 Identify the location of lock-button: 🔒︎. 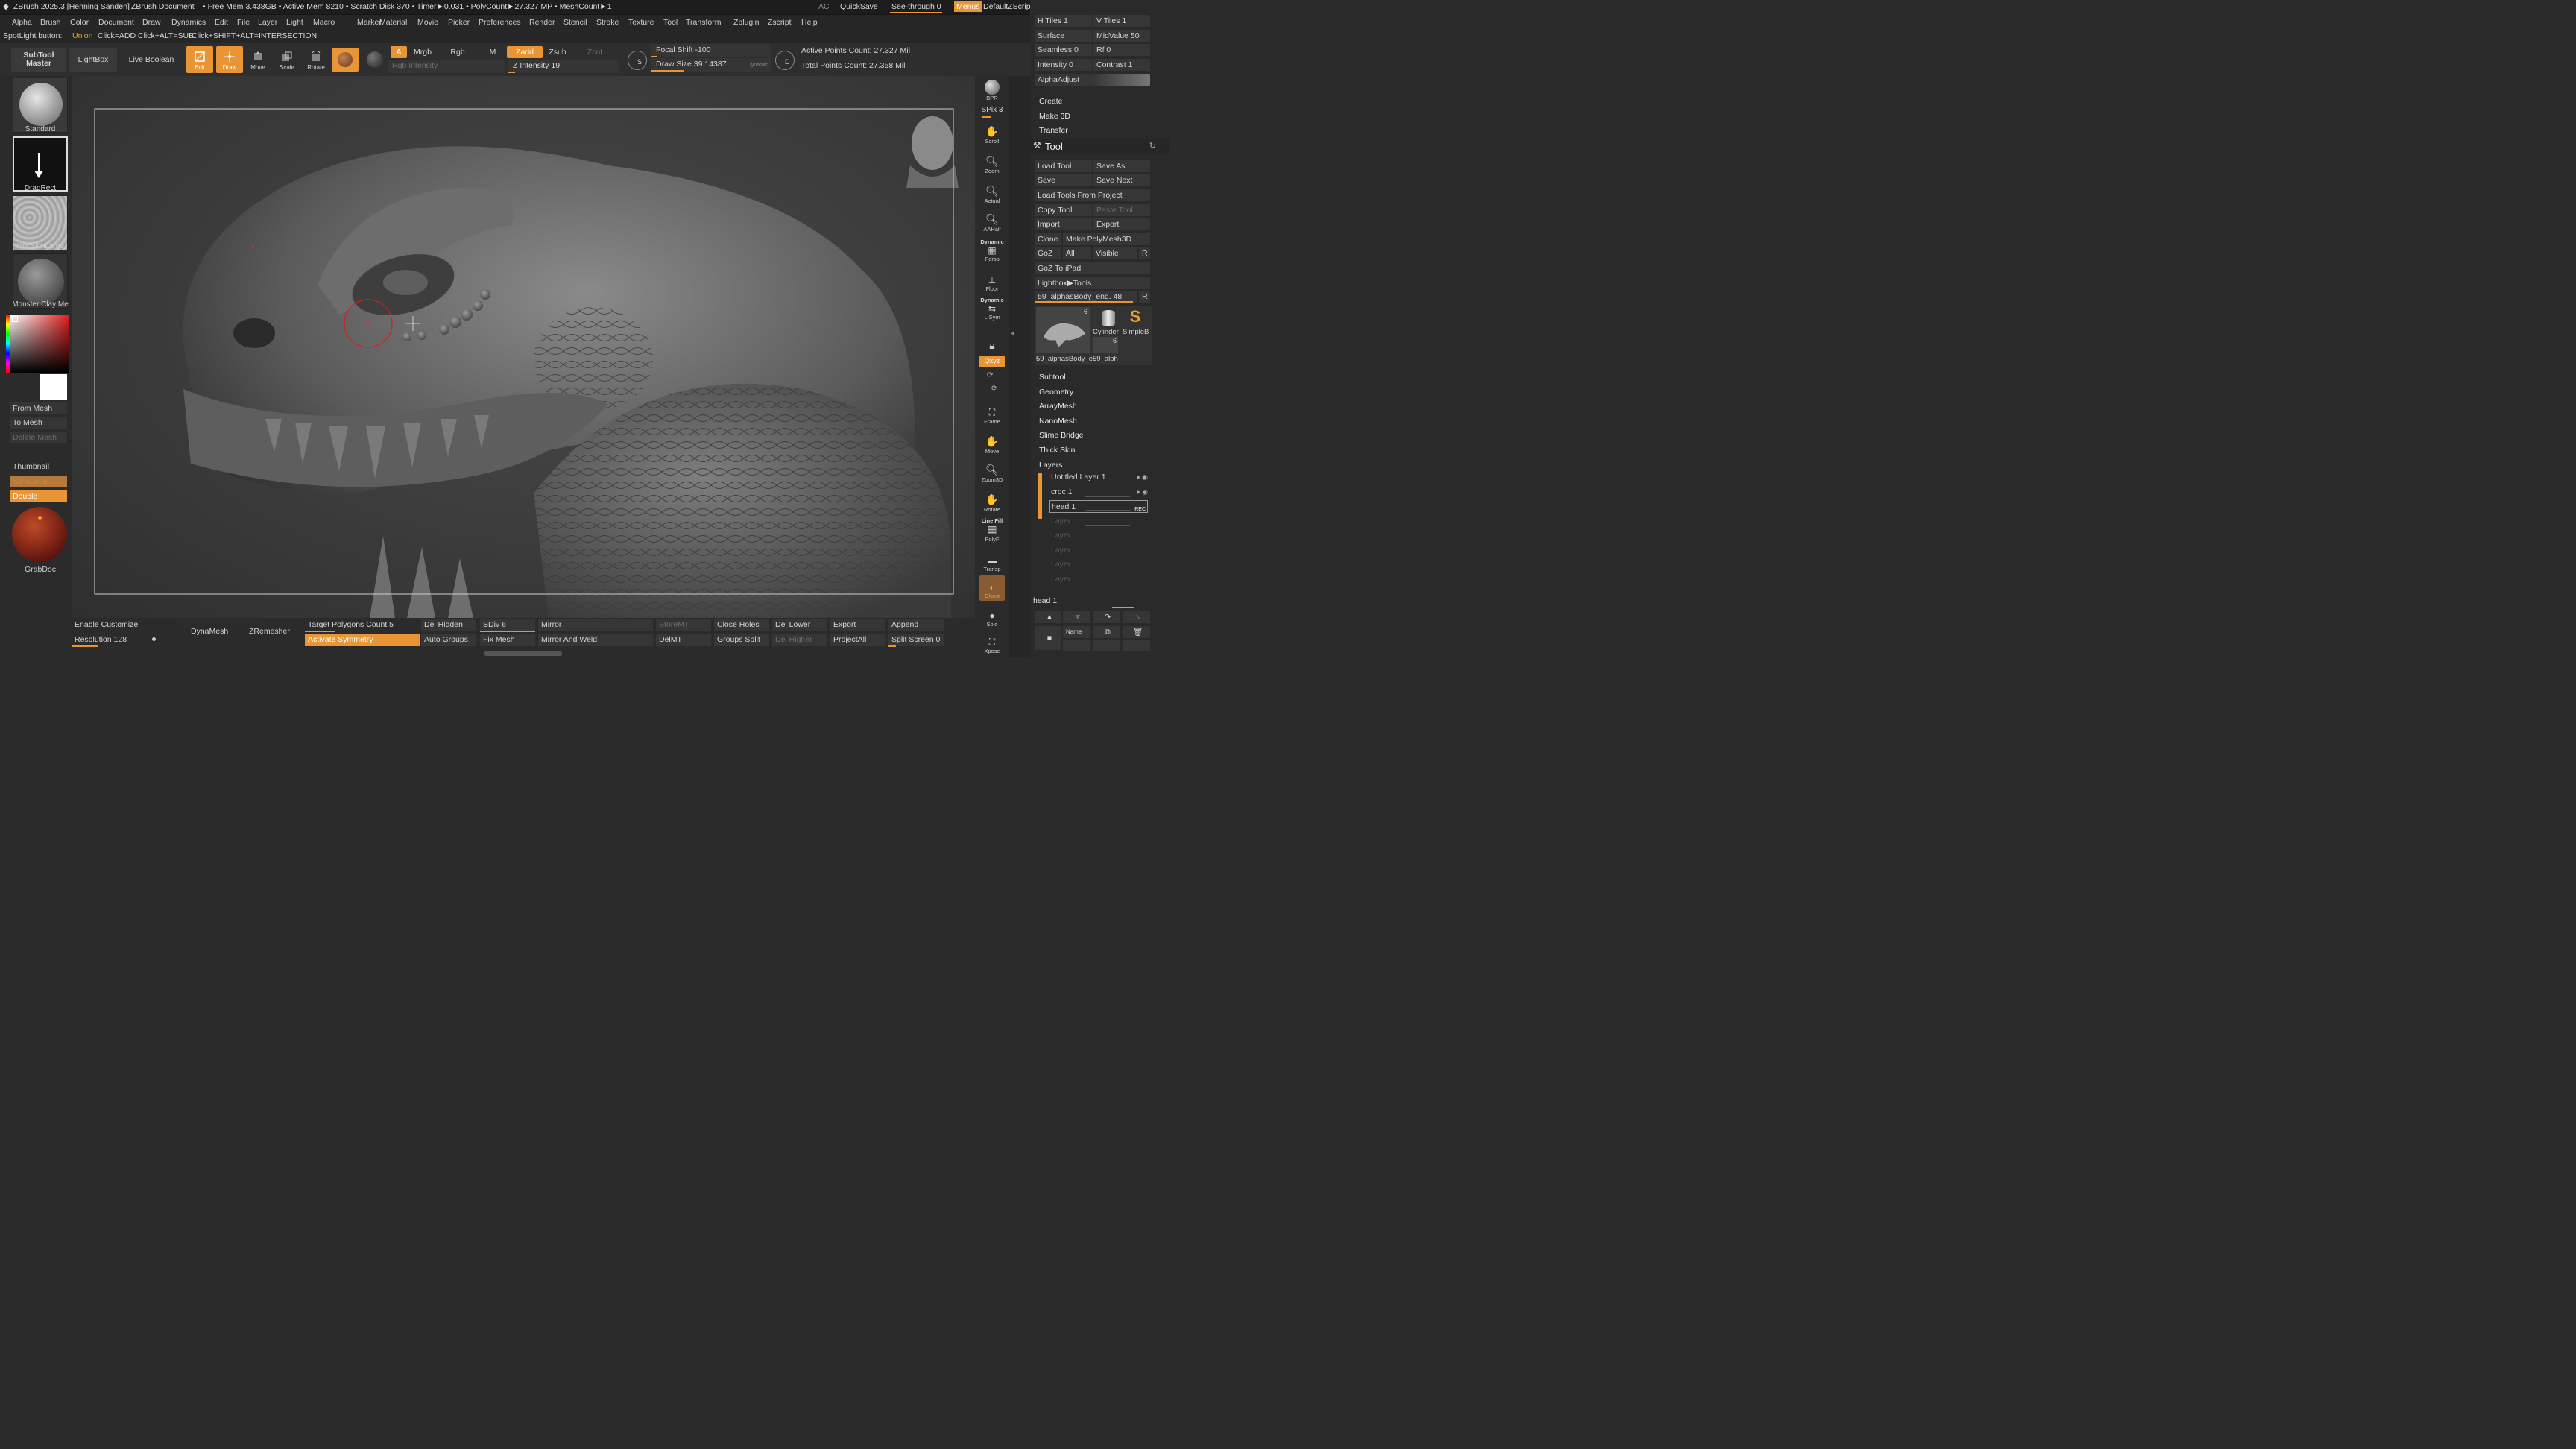
(992, 341).